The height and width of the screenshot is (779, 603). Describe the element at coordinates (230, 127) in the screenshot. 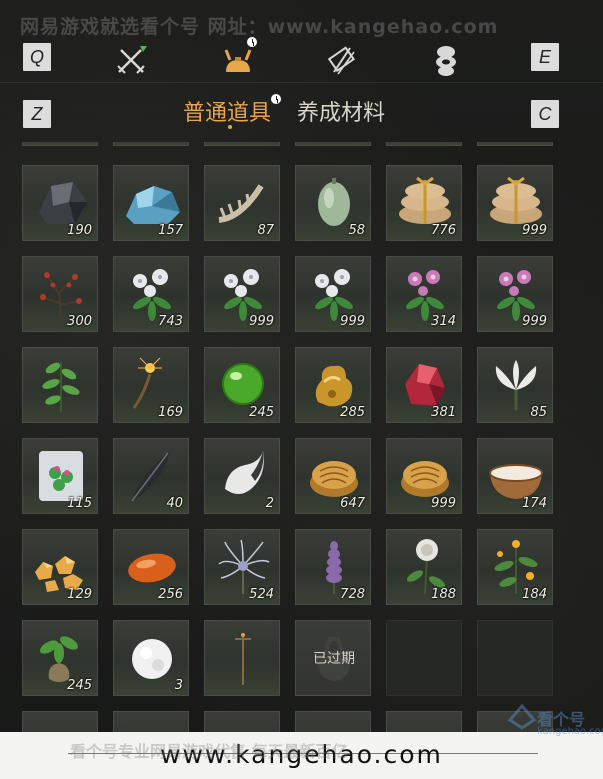

I see `active-tab-indicator` at that location.